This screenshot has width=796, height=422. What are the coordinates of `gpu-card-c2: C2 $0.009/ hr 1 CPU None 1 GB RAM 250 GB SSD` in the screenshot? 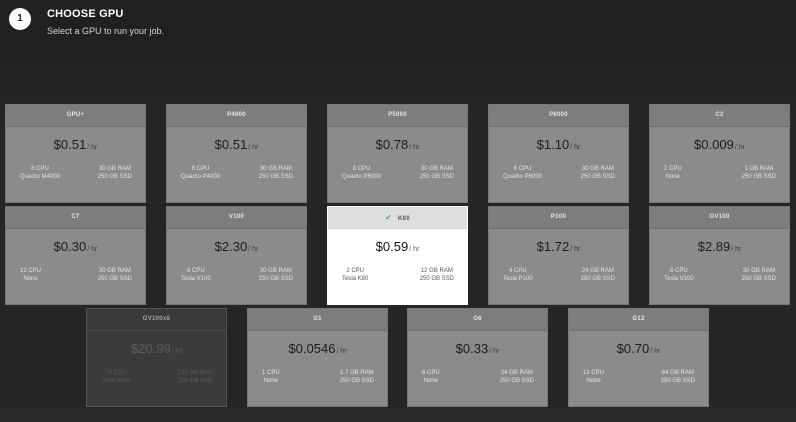 It's located at (719, 153).